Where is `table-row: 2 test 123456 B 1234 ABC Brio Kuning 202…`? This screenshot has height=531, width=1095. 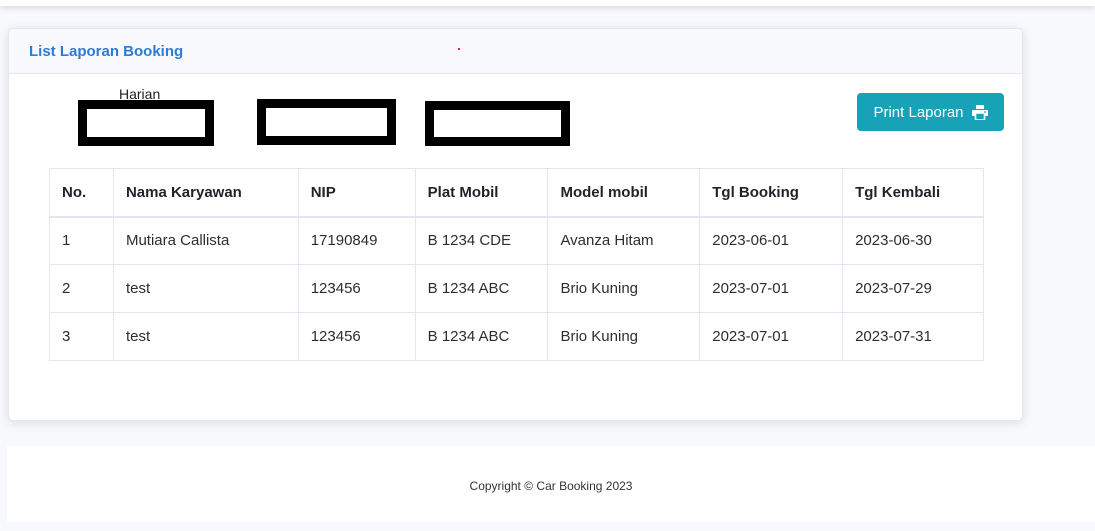
table-row: 2 test 123456 B 1234 ABC Brio Kuning 202… is located at coordinates (516, 288).